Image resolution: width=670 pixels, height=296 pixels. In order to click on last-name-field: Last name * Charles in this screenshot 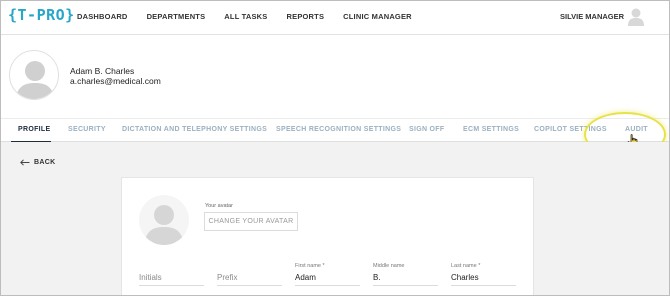, I will do `click(483, 274)`.